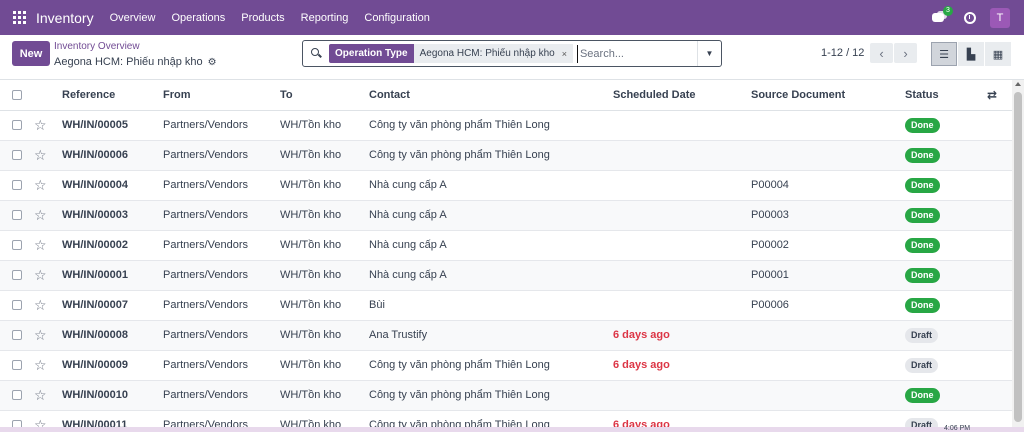 This screenshot has width=1024, height=432. I want to click on cell-status: Draft, so click(946, 335).